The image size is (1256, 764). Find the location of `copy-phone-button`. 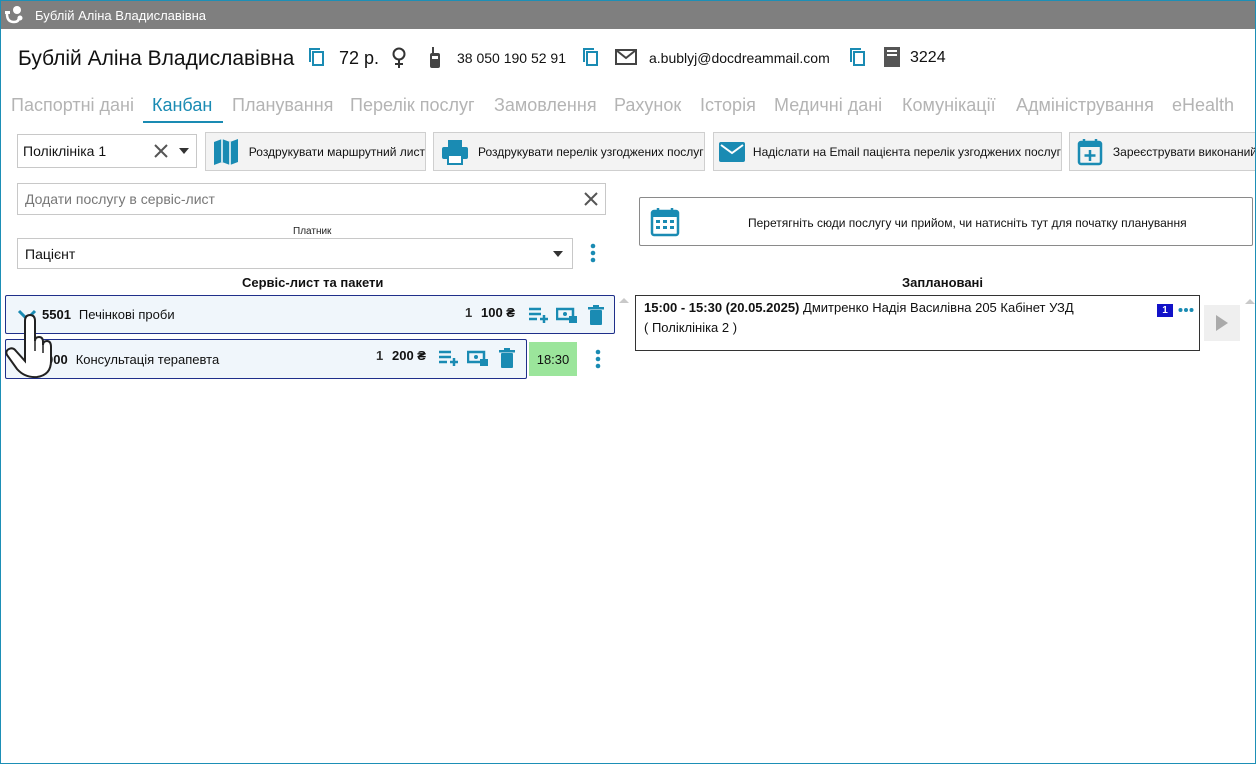

copy-phone-button is located at coordinates (591, 57).